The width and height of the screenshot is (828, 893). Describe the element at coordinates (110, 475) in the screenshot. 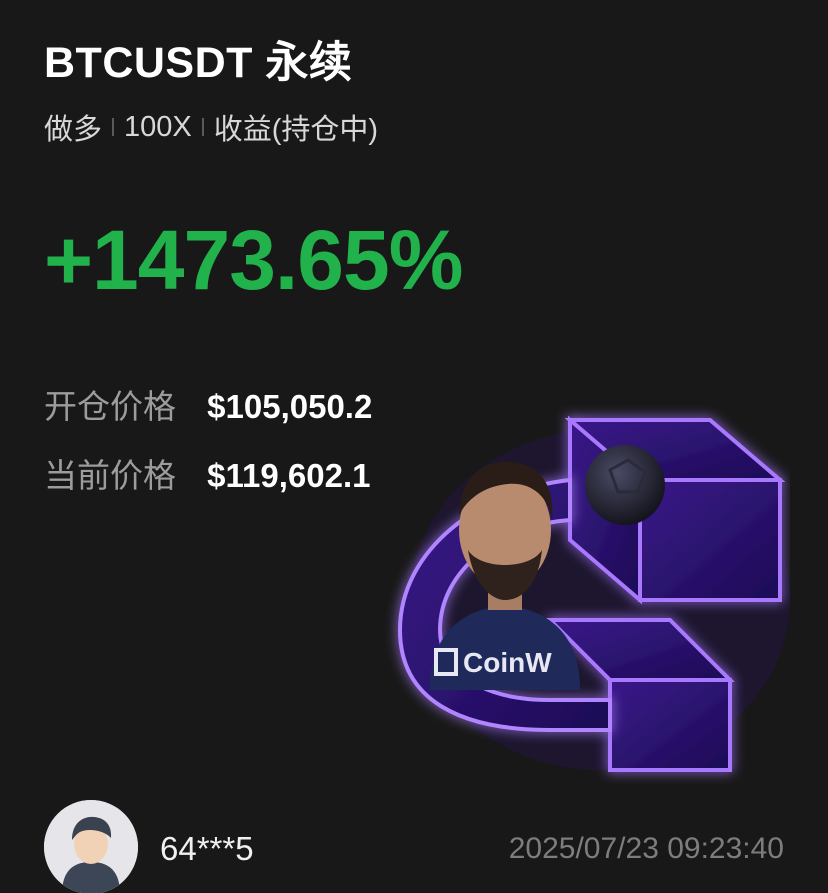

I see `current-price-label: 当前价格` at that location.